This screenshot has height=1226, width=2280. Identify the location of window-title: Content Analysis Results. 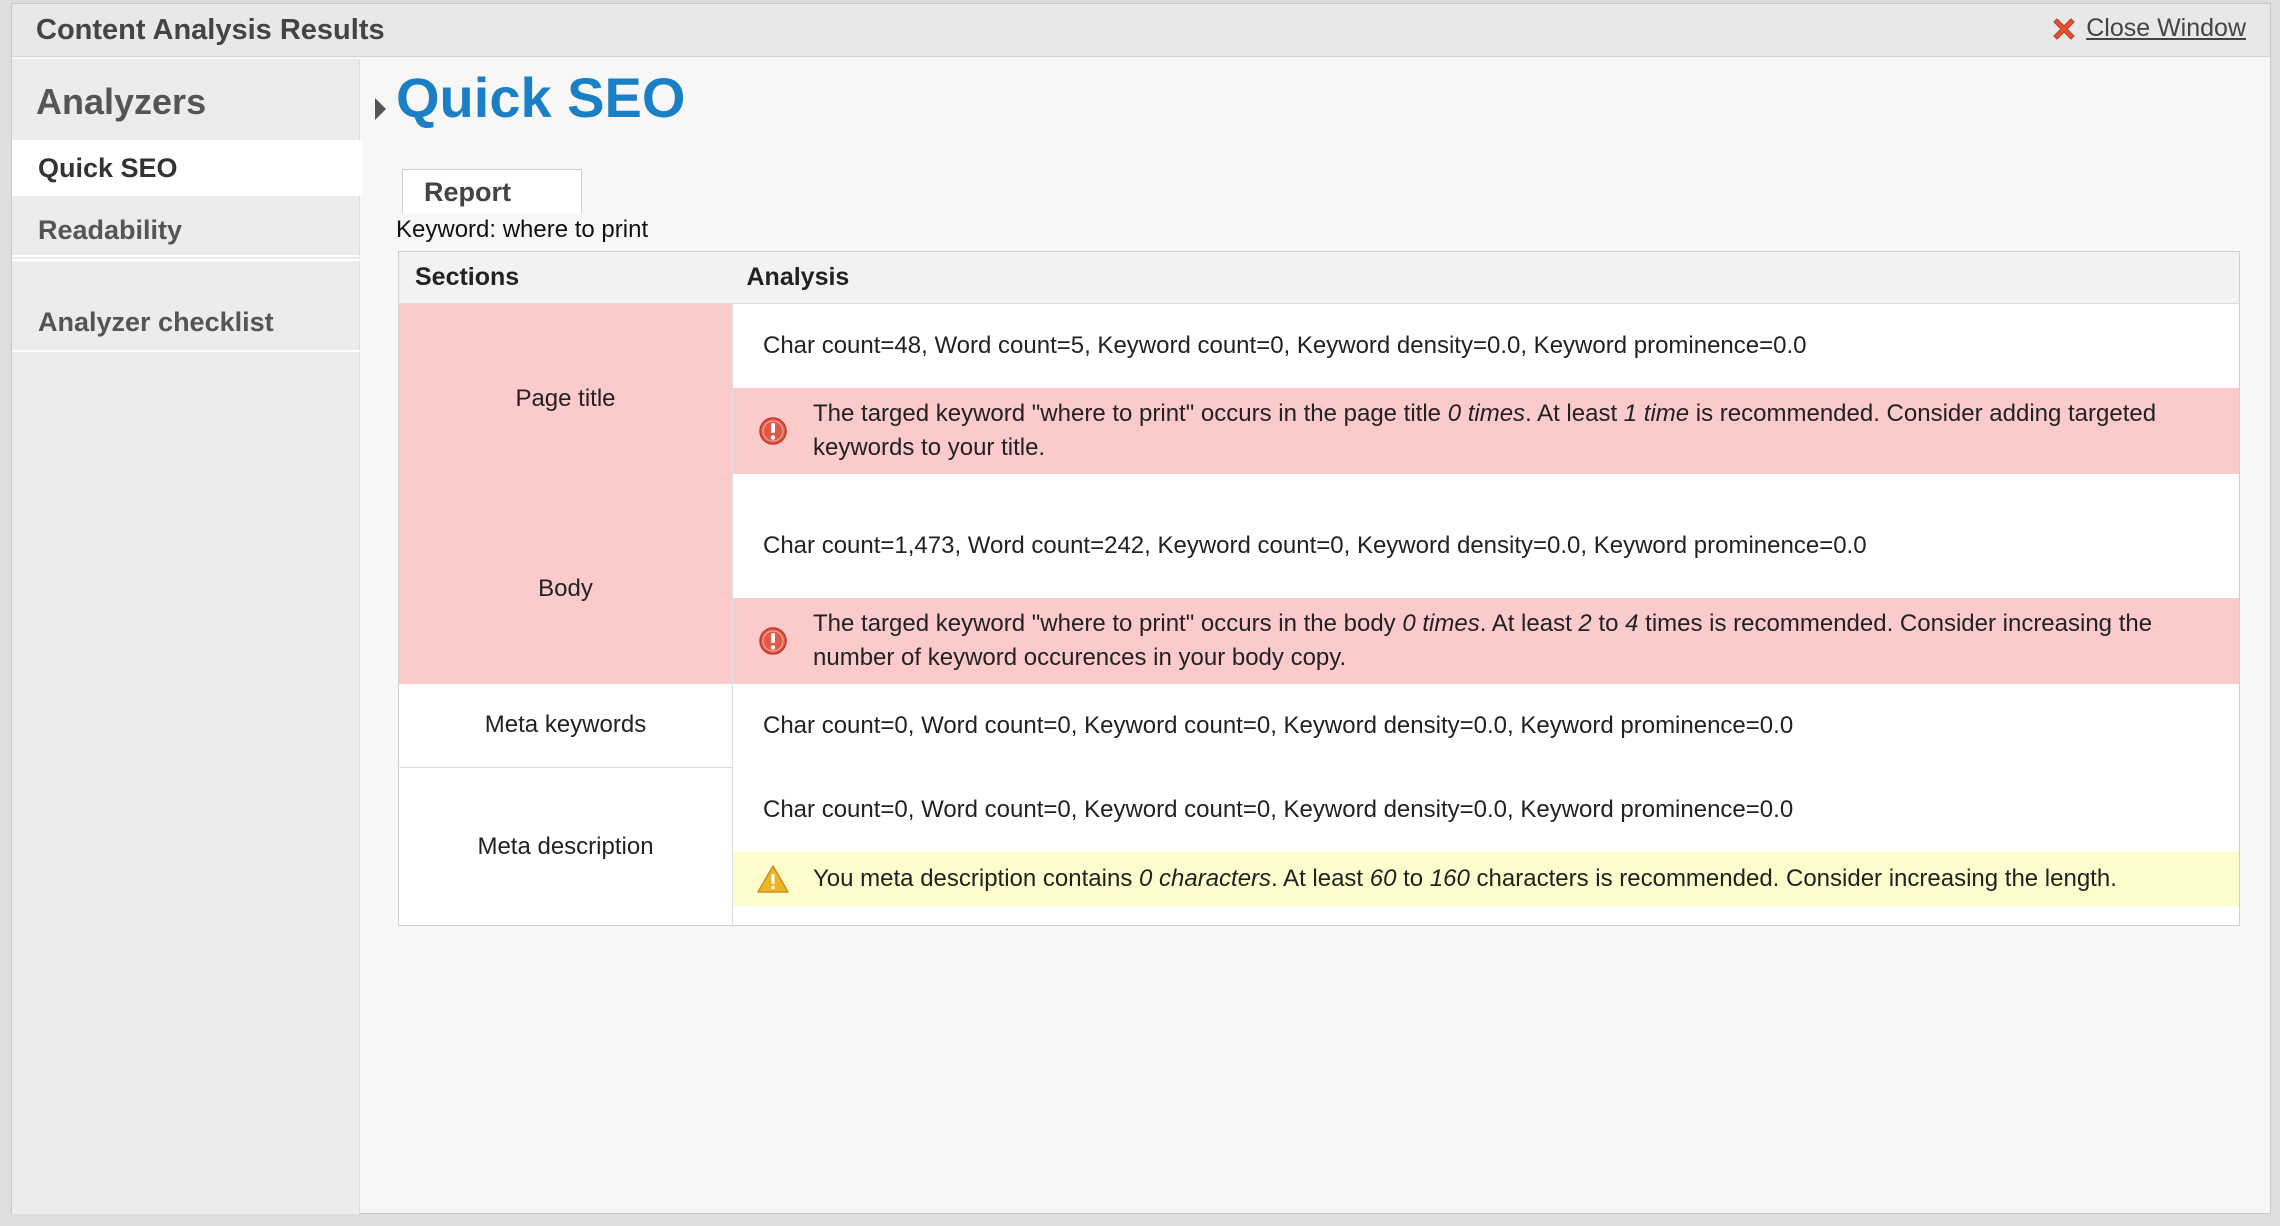
(210, 30).